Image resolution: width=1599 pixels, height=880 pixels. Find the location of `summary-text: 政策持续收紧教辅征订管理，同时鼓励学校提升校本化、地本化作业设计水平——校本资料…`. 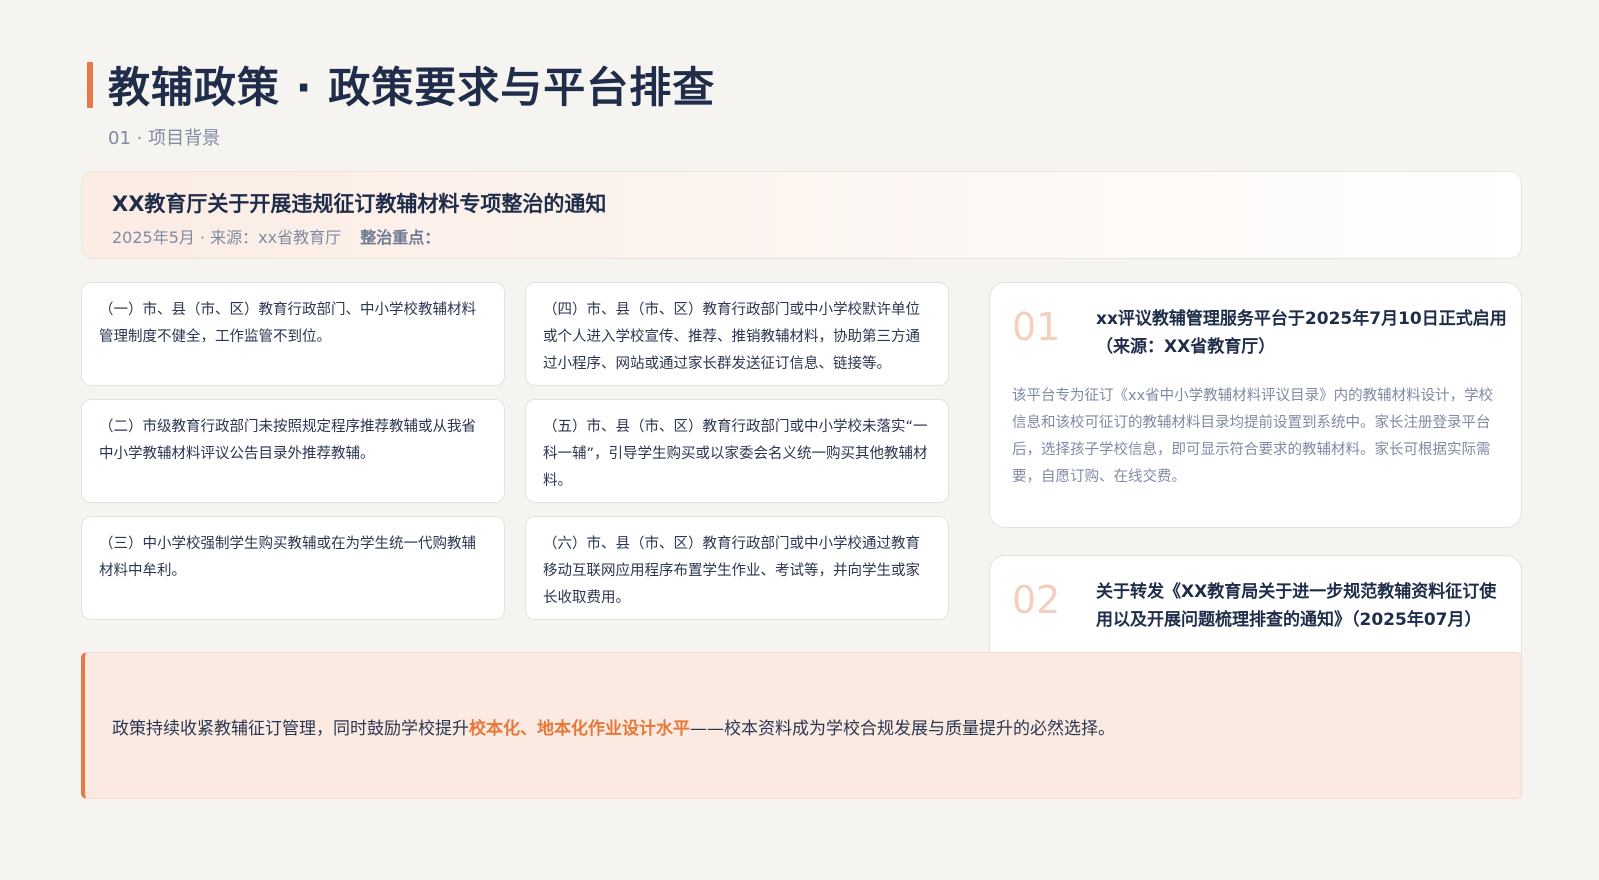

summary-text: 政策持续收紧教辅征订管理，同时鼓励学校提升校本化、地本化作业设计水平——校本资料… is located at coordinates (613, 726).